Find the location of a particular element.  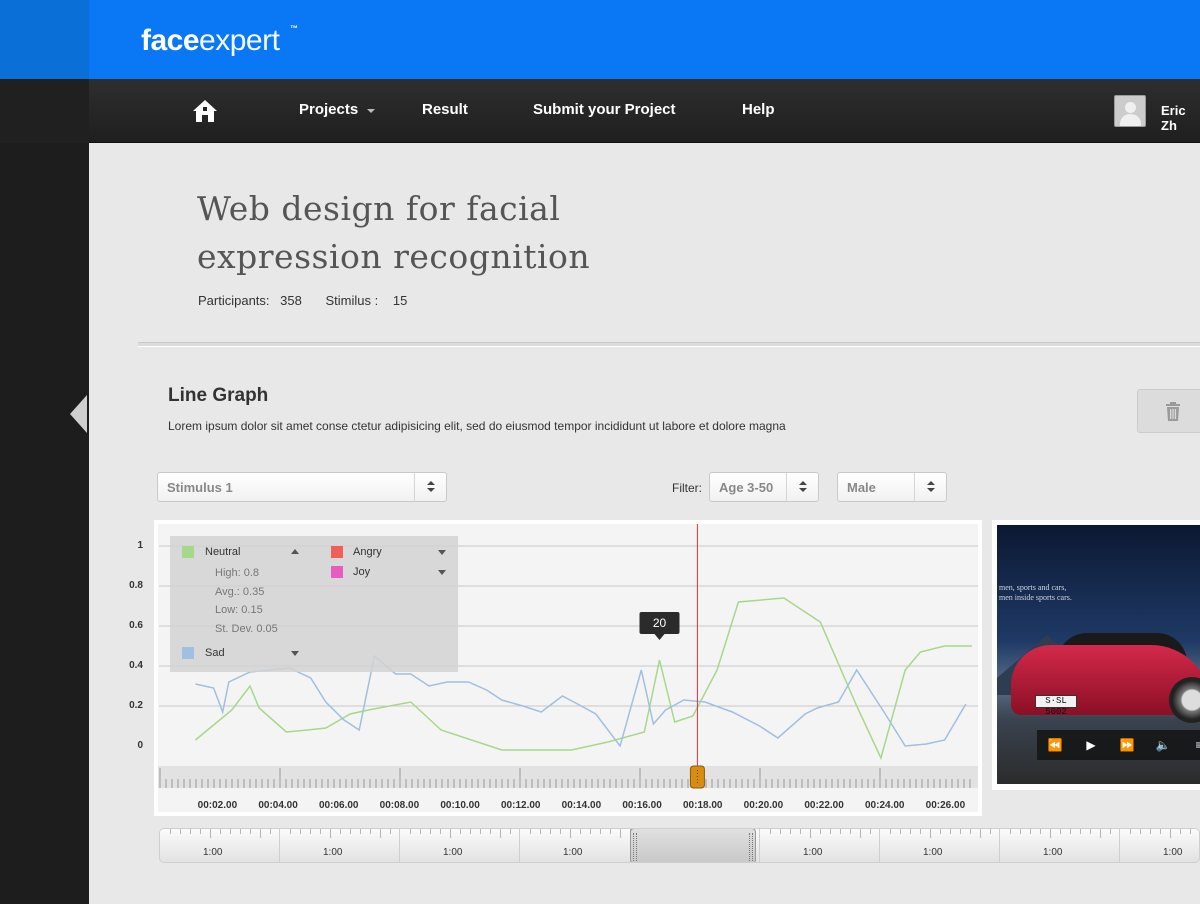

expand-sad-icon is located at coordinates (295, 653).